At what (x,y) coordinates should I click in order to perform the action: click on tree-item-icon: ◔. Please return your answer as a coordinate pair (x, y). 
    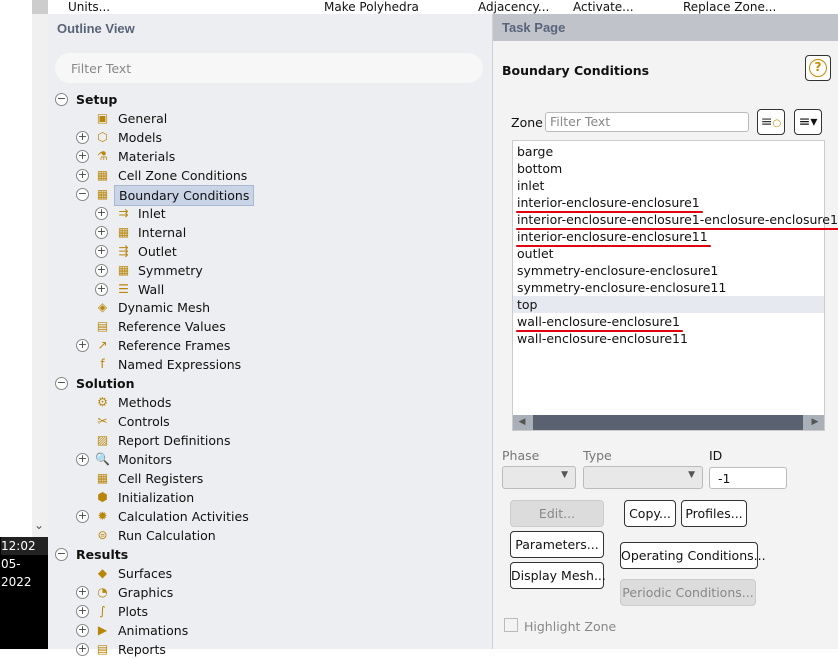
    Looking at the image, I should click on (102, 591).